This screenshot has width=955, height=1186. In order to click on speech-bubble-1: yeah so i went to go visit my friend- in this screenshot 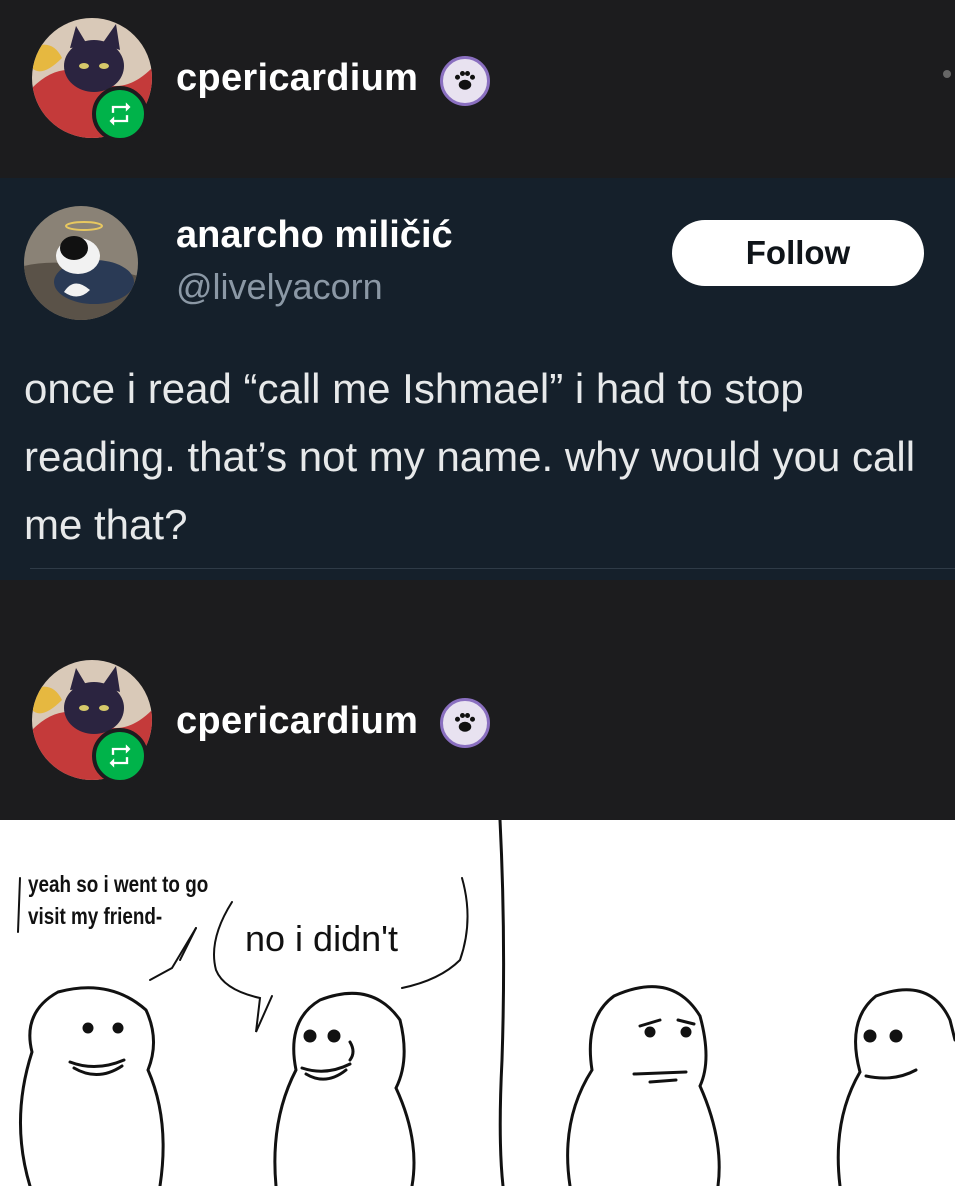, I will do `click(118, 900)`.